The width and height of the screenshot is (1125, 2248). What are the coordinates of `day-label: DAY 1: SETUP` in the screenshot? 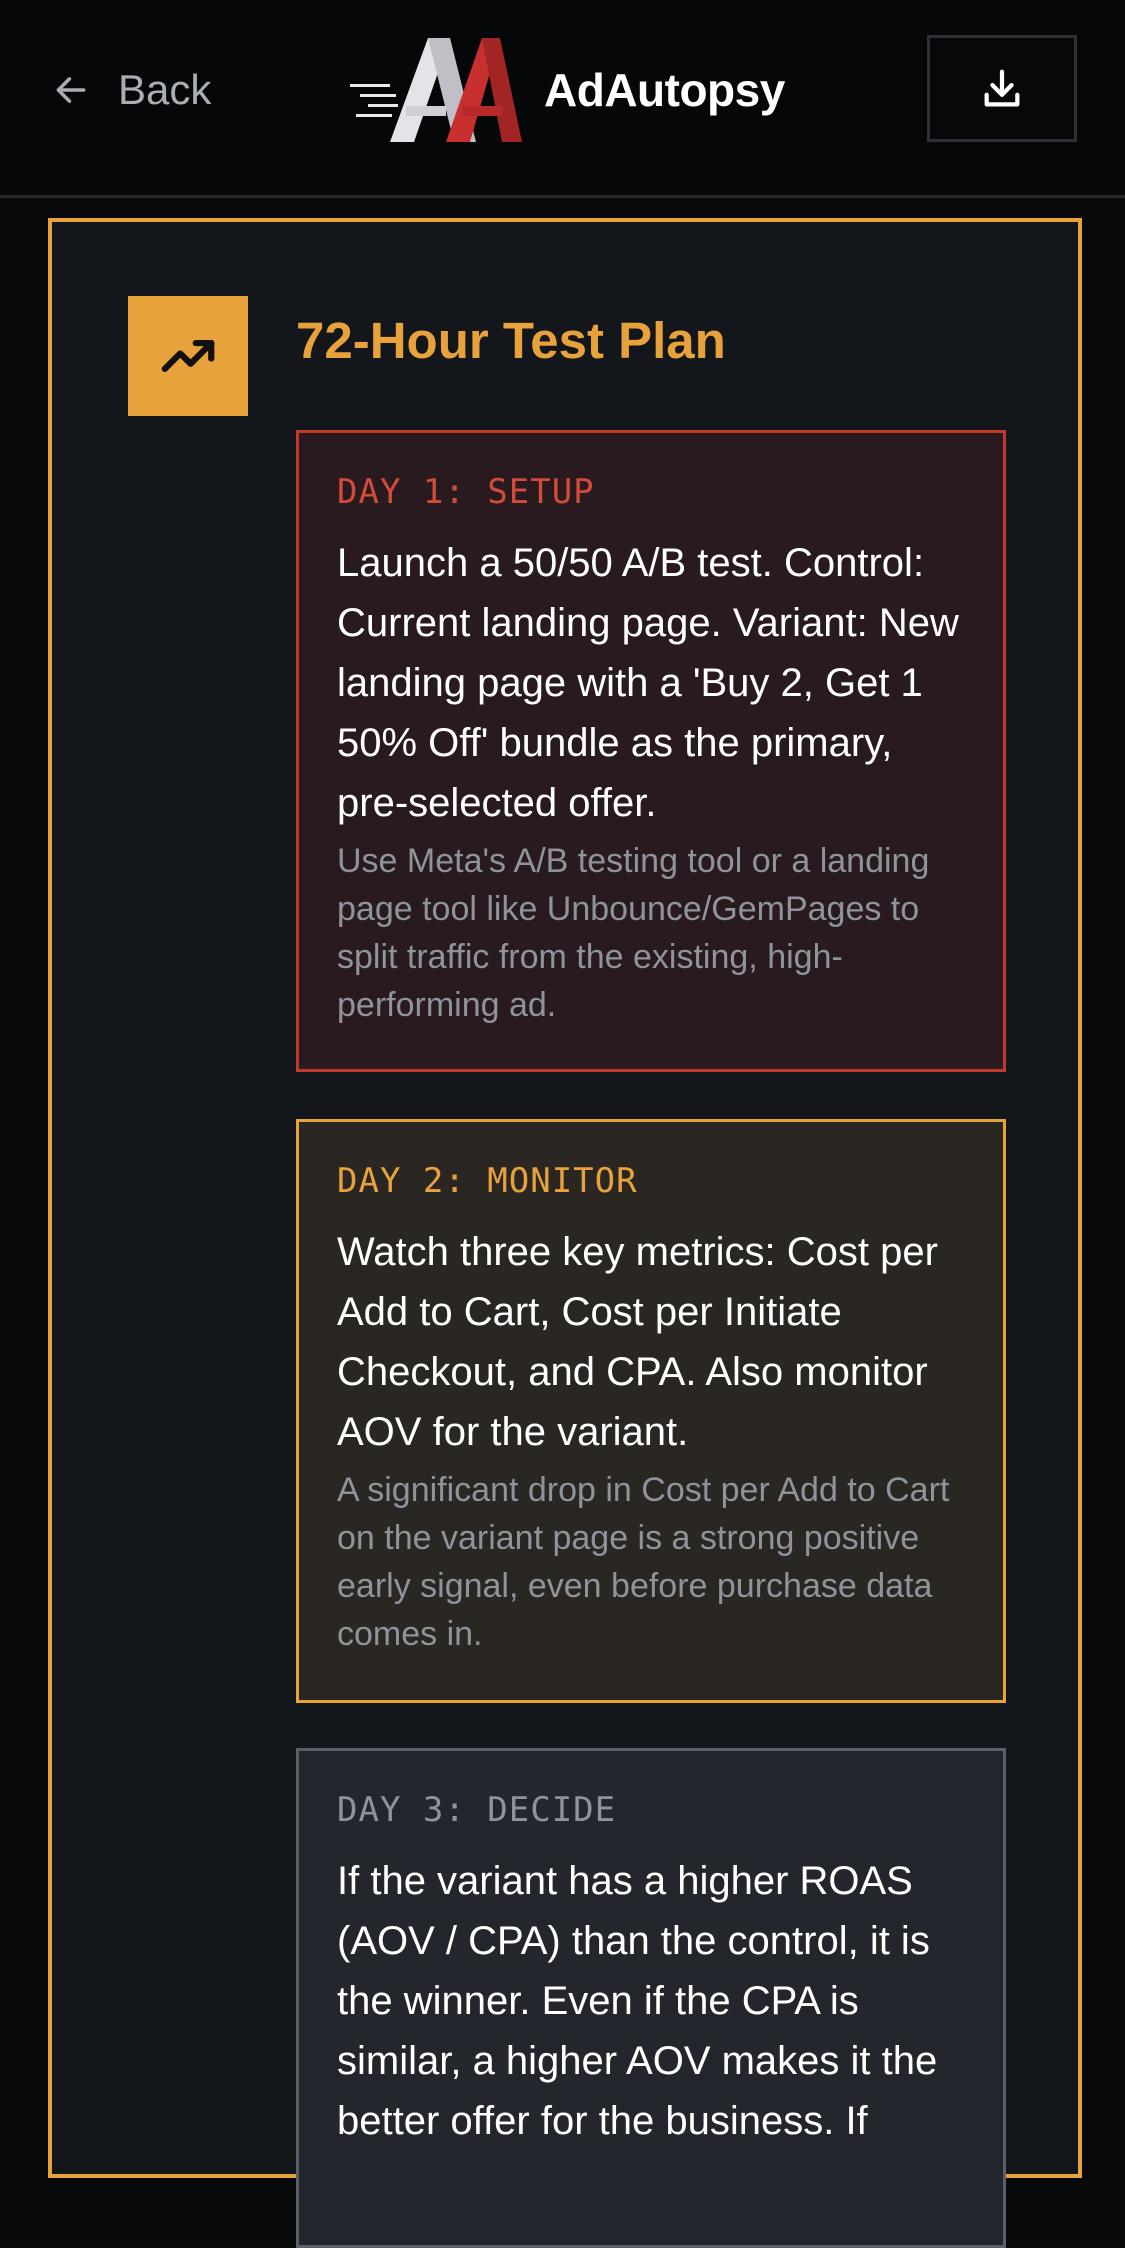 It's located at (466, 492).